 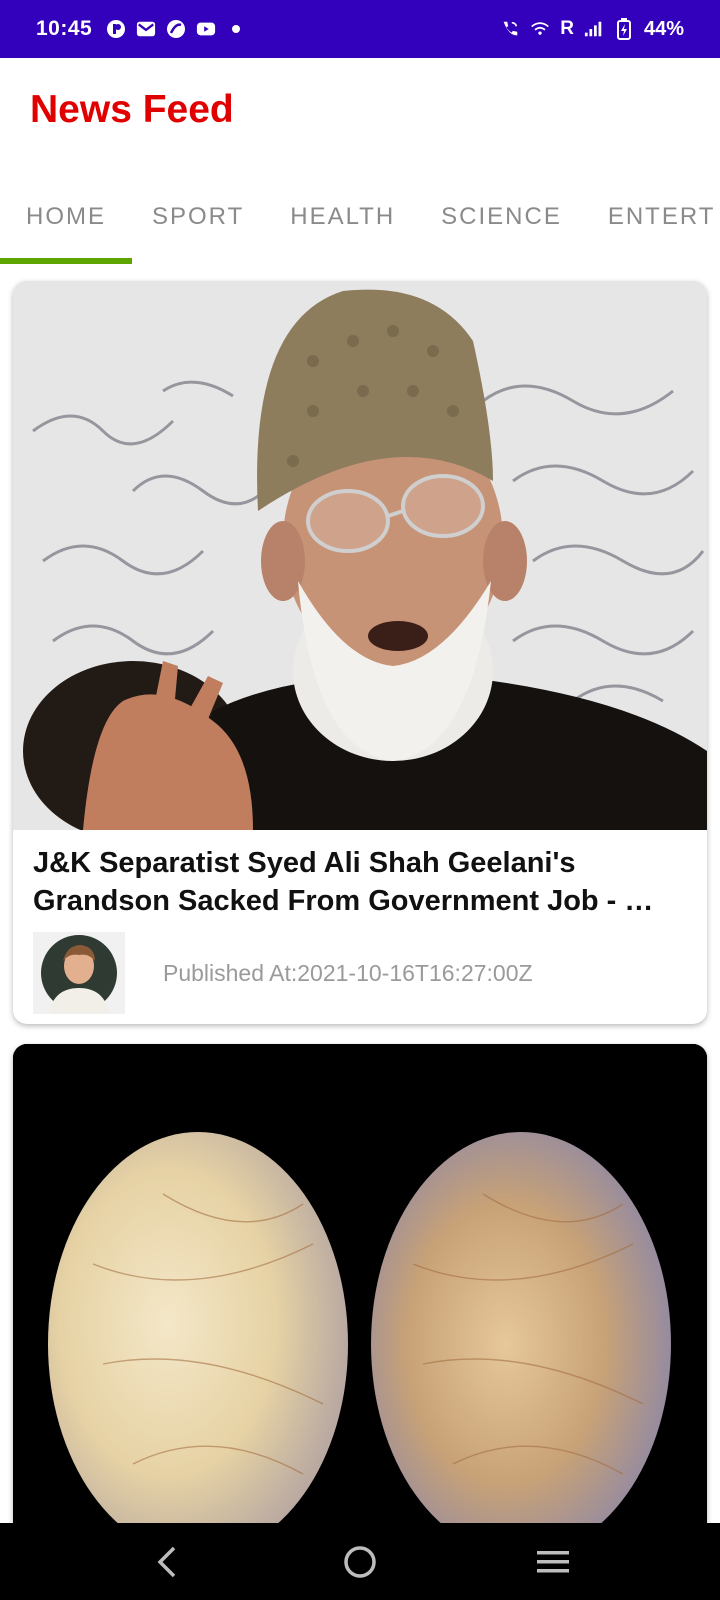 I want to click on cleaner-icon, so click(x=176, y=29).